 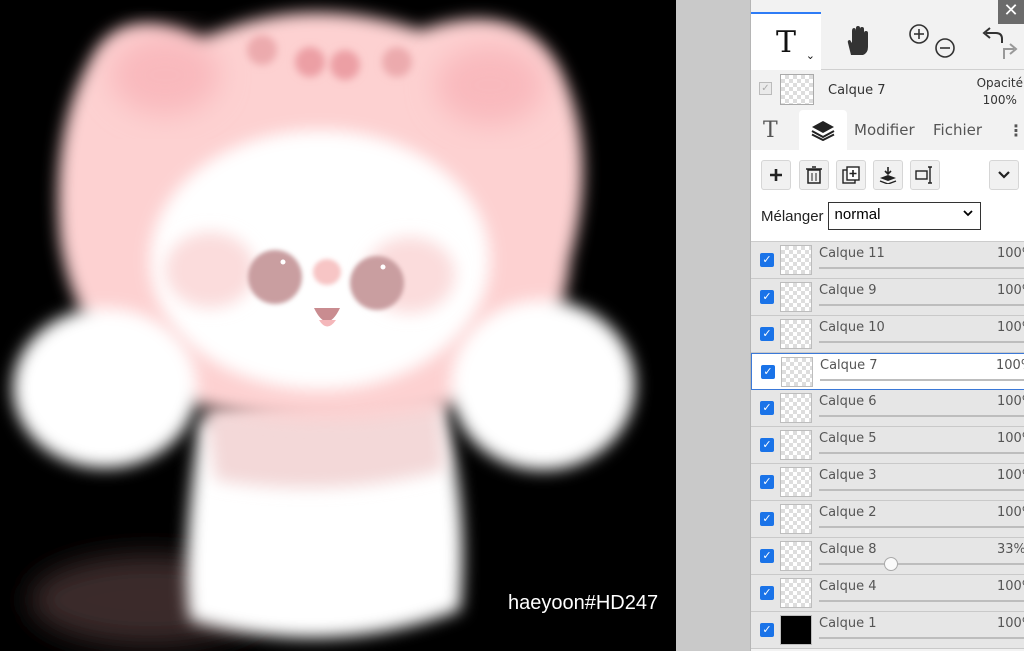 What do you see at coordinates (770, 130) in the screenshot?
I see `tab-text: T` at bounding box center [770, 130].